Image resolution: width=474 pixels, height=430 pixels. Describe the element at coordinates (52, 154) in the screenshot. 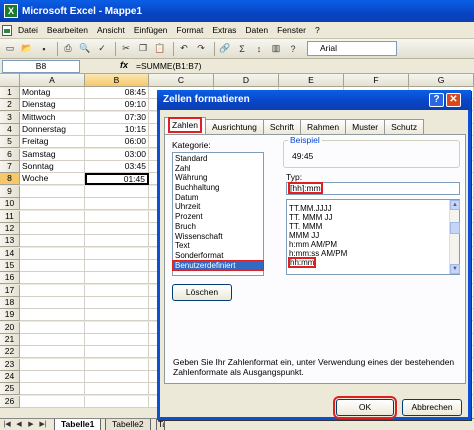

I see `cell: Samstag` at that location.